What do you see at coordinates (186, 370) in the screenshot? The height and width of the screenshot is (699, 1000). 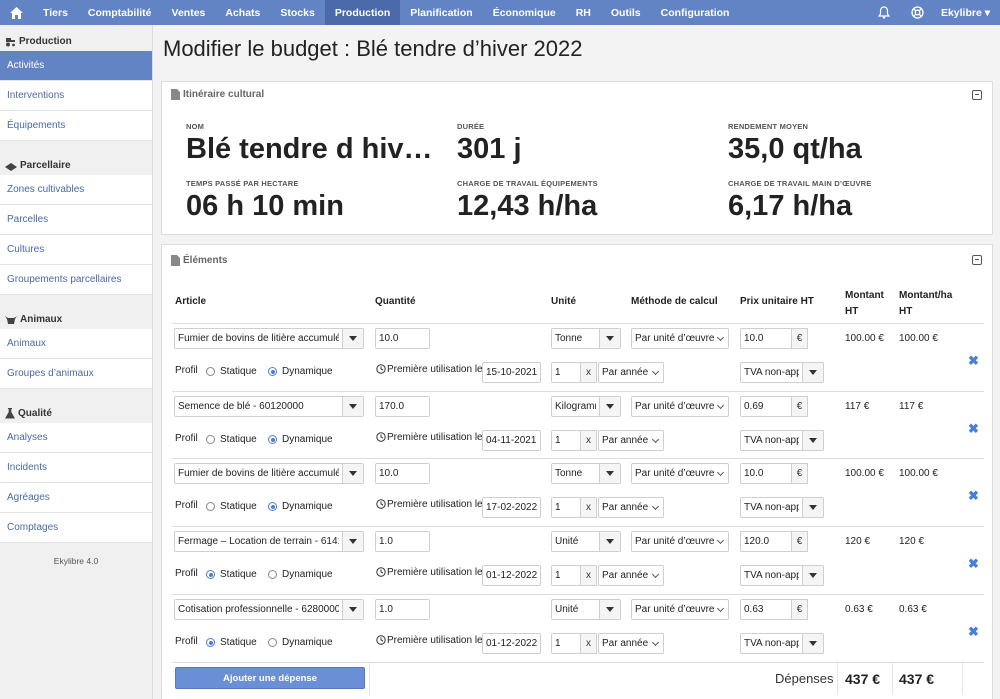 I see `profile-label: Profil` at bounding box center [186, 370].